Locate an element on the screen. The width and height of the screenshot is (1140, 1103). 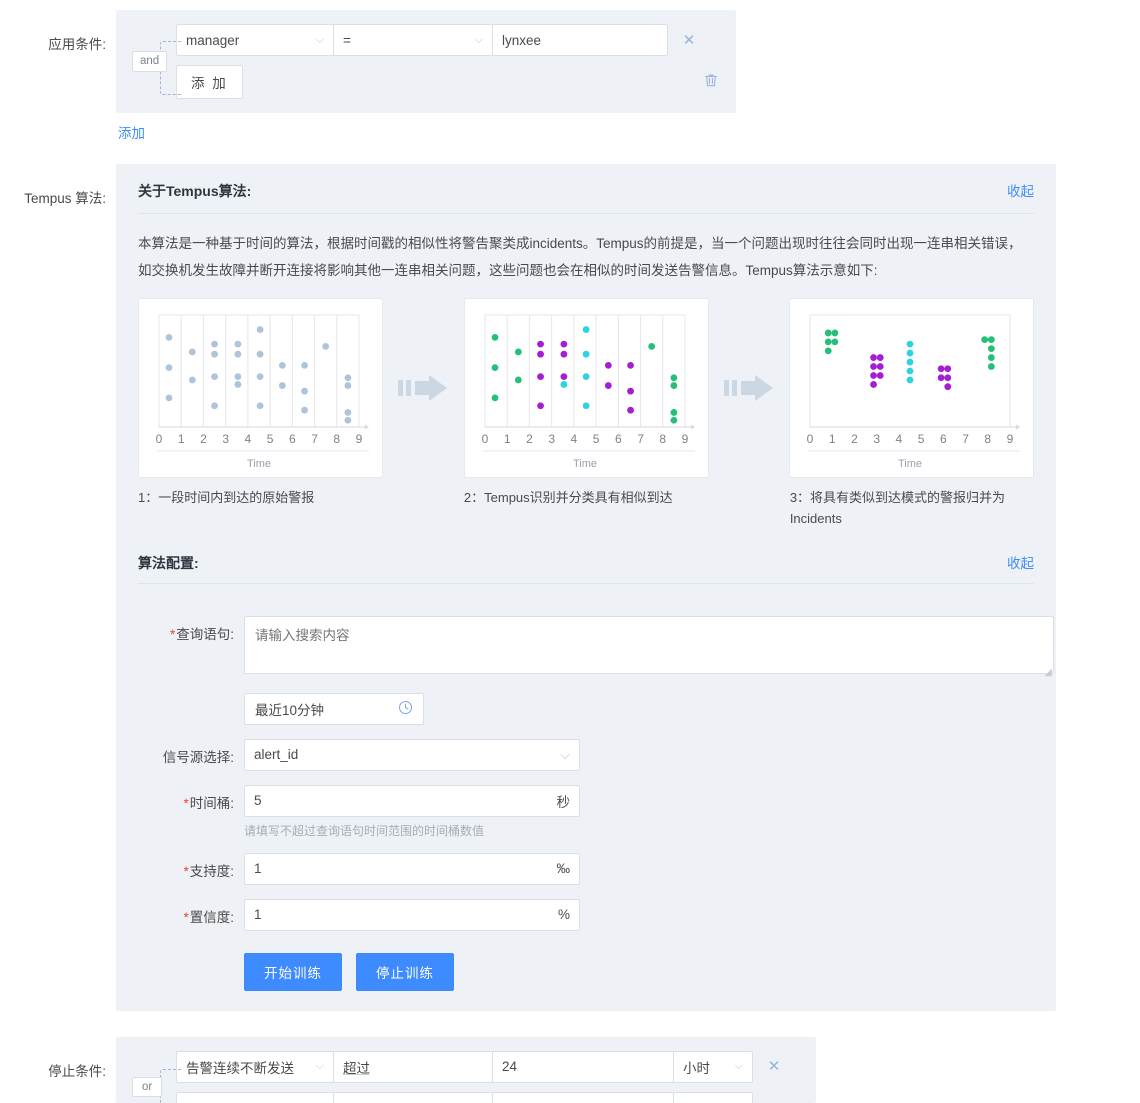
logic-operator-and: and is located at coordinates (150, 61).